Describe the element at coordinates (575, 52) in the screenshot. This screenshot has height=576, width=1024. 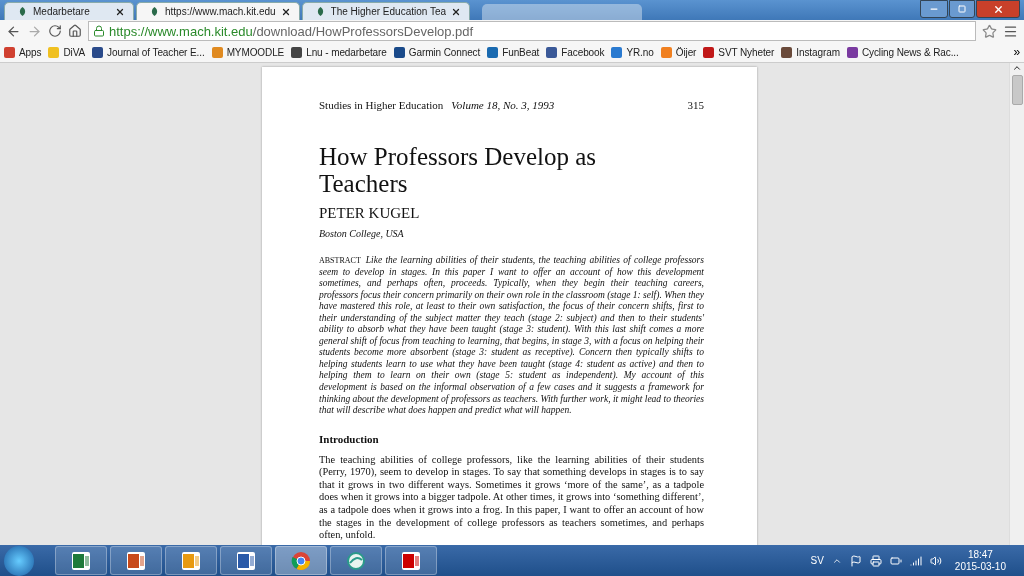
I see `bookmark-link: Facebook` at that location.